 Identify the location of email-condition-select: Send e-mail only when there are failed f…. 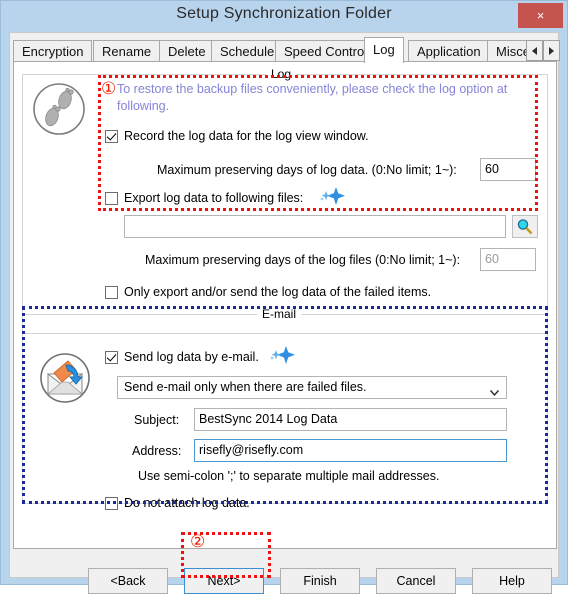
(312, 387).